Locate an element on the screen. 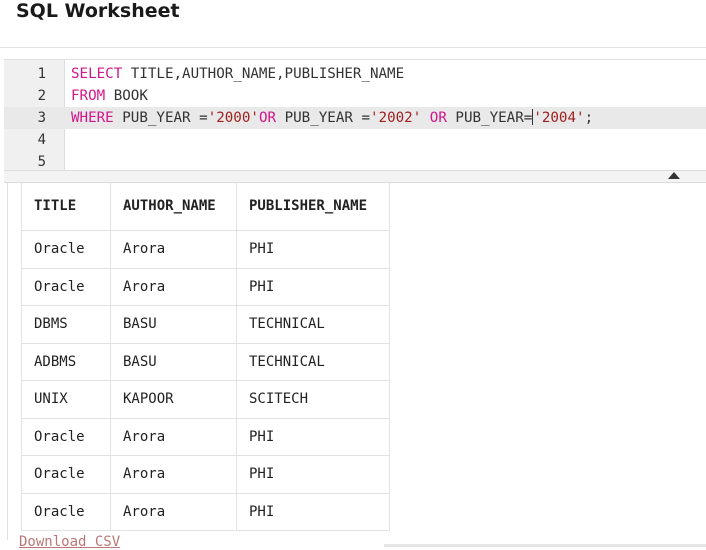  cell-author: KAPOOR is located at coordinates (173, 399).